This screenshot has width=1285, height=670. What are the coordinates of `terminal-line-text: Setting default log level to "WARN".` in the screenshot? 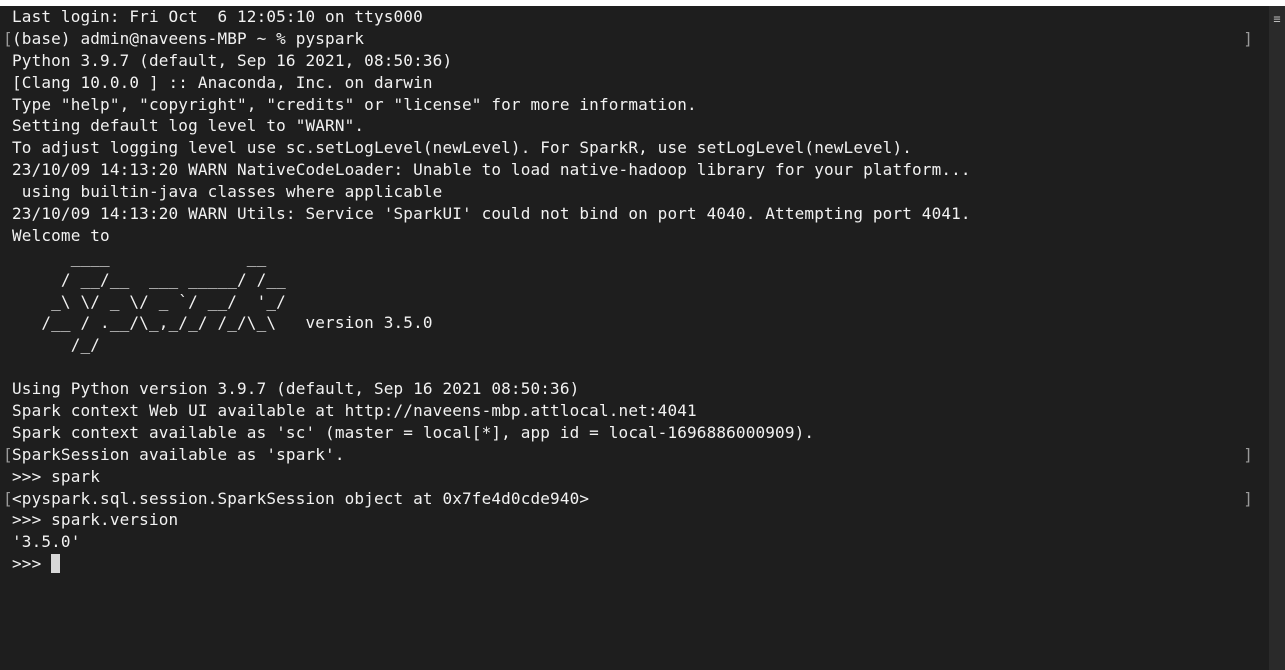 It's located at (188, 126).